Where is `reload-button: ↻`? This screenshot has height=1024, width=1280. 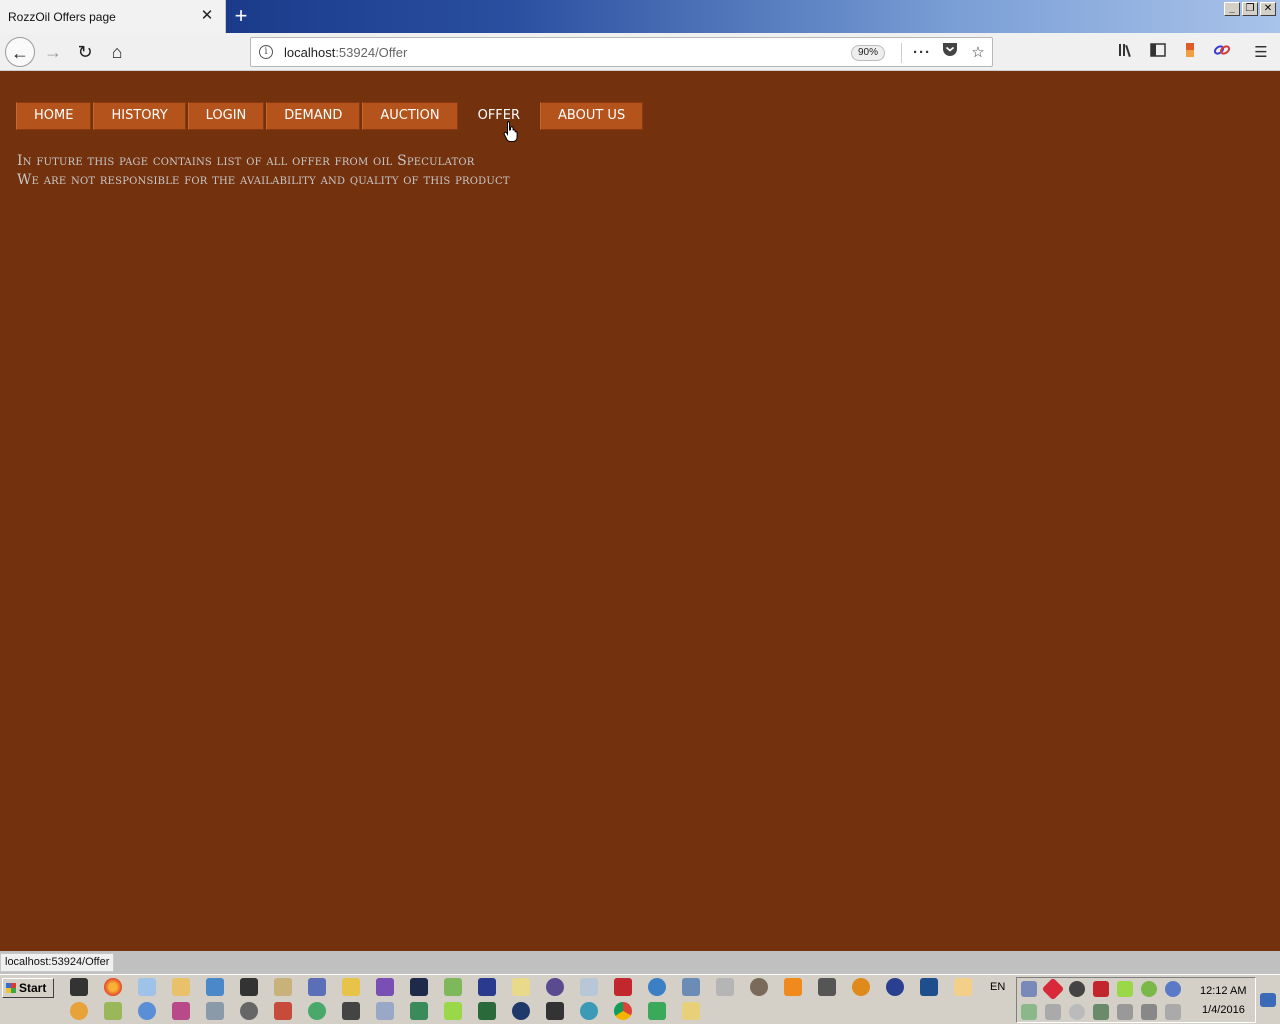
reload-button: ↻ is located at coordinates (85, 52).